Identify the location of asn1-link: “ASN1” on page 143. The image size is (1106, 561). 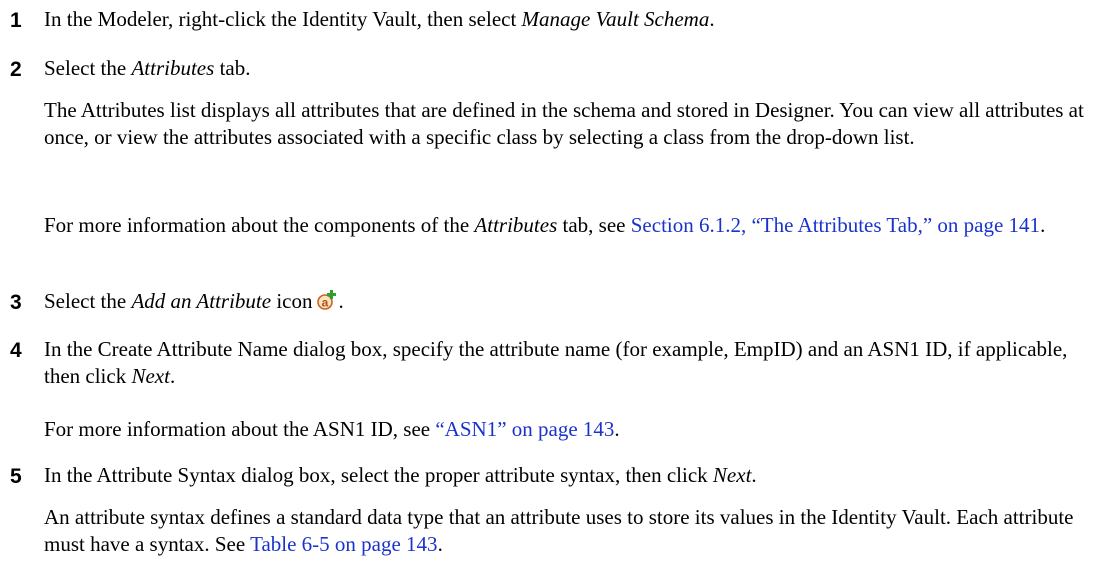
(524, 429).